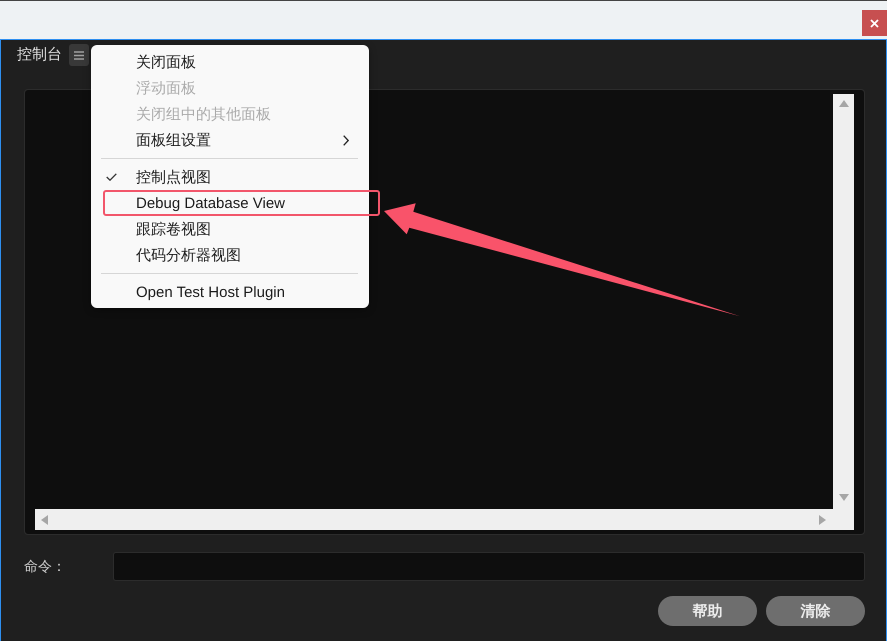 The height and width of the screenshot is (641, 887). What do you see at coordinates (44, 519) in the screenshot?
I see `left-triangle-icon` at bounding box center [44, 519].